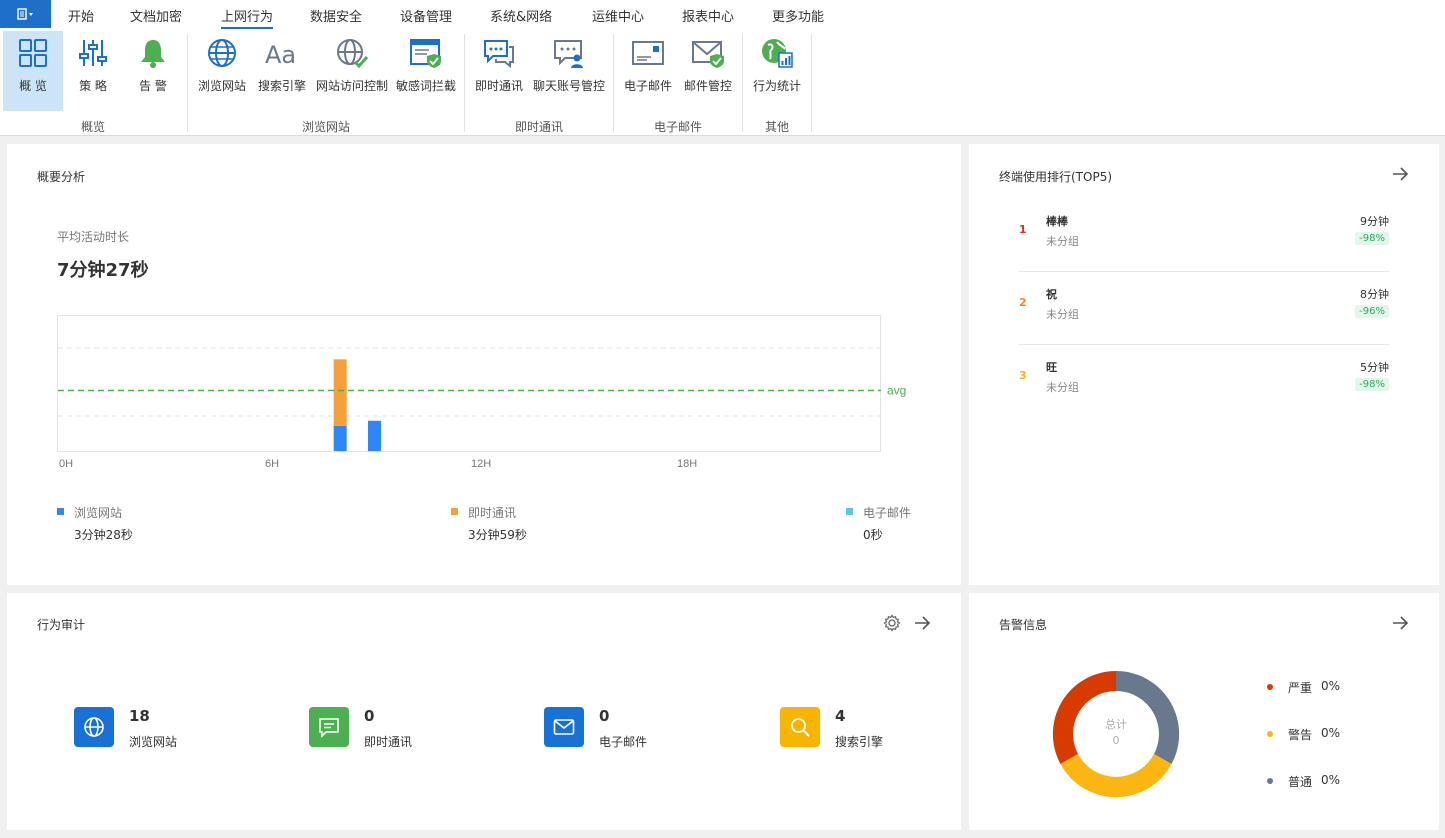 The height and width of the screenshot is (838, 1445). I want to click on menu-item-more: 更多功能, so click(798, 15).